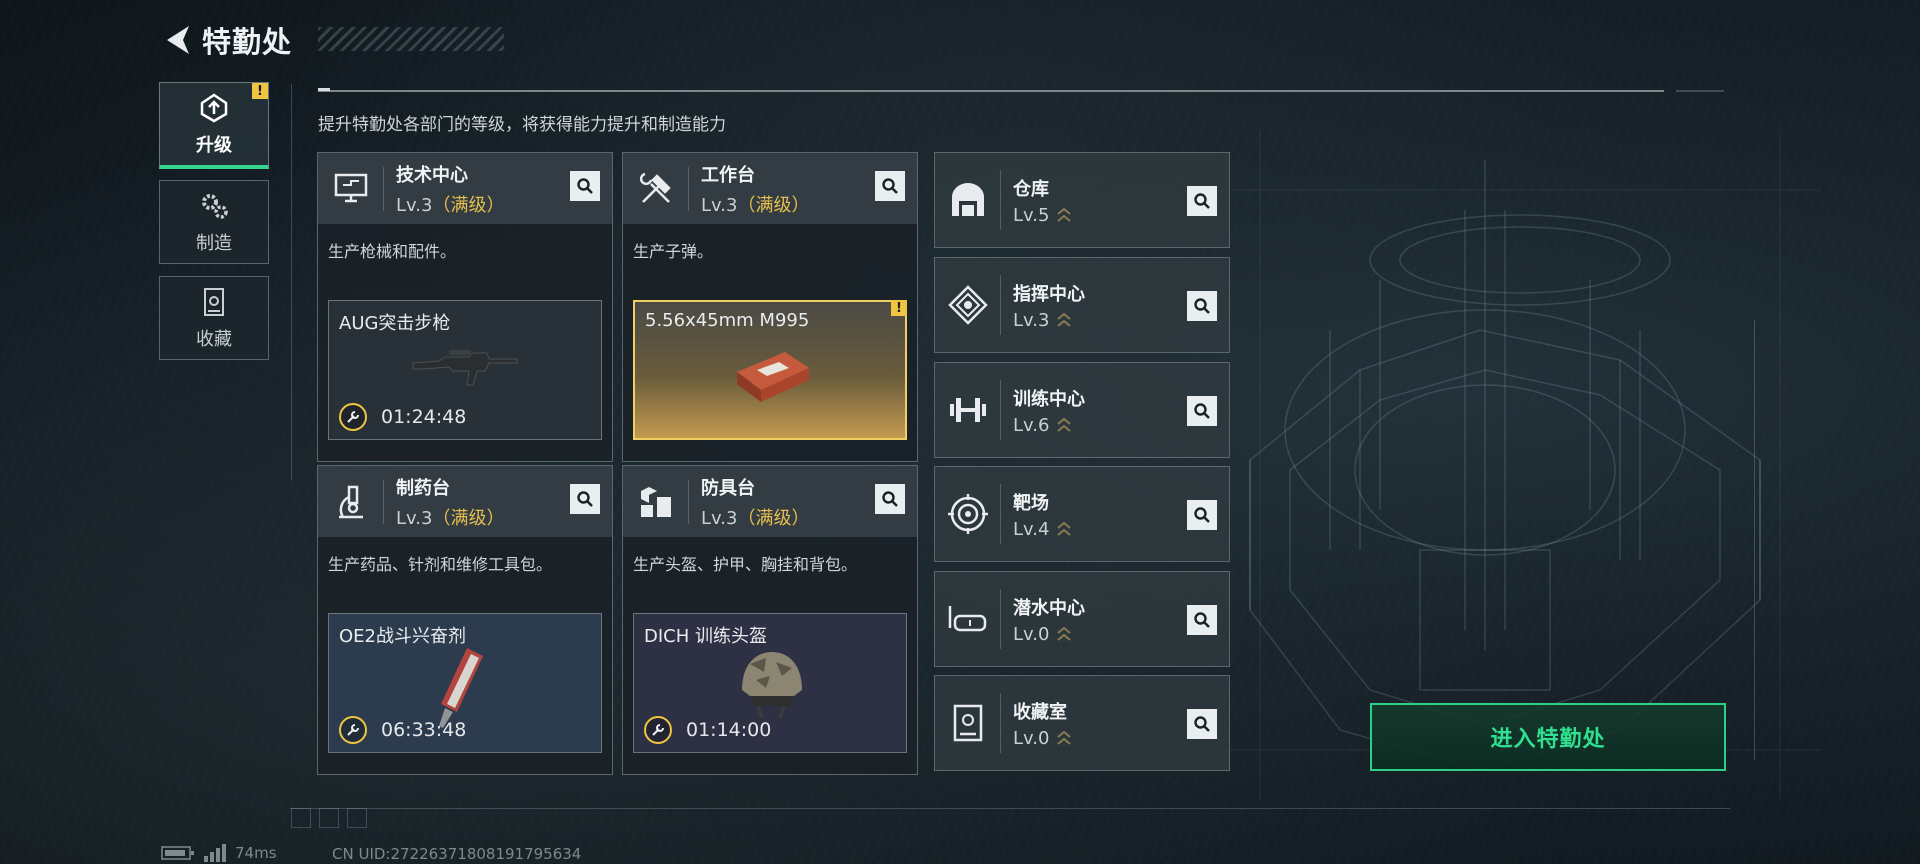 The width and height of the screenshot is (1920, 864). What do you see at coordinates (214, 339) in the screenshot?
I see `nav-label-collection: 收藏` at bounding box center [214, 339].